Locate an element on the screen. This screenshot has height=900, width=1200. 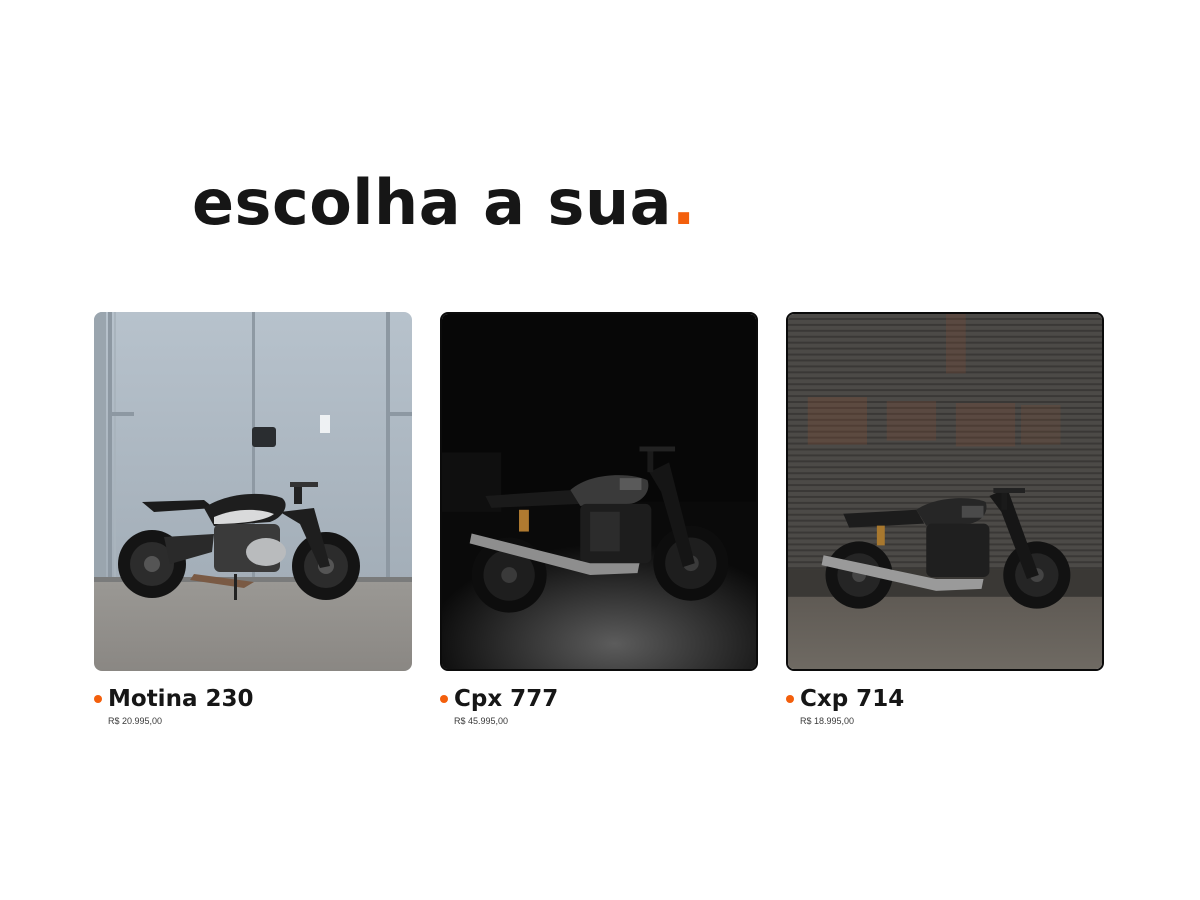
product-title-row: Cpx 777 is located at coordinates (499, 699).